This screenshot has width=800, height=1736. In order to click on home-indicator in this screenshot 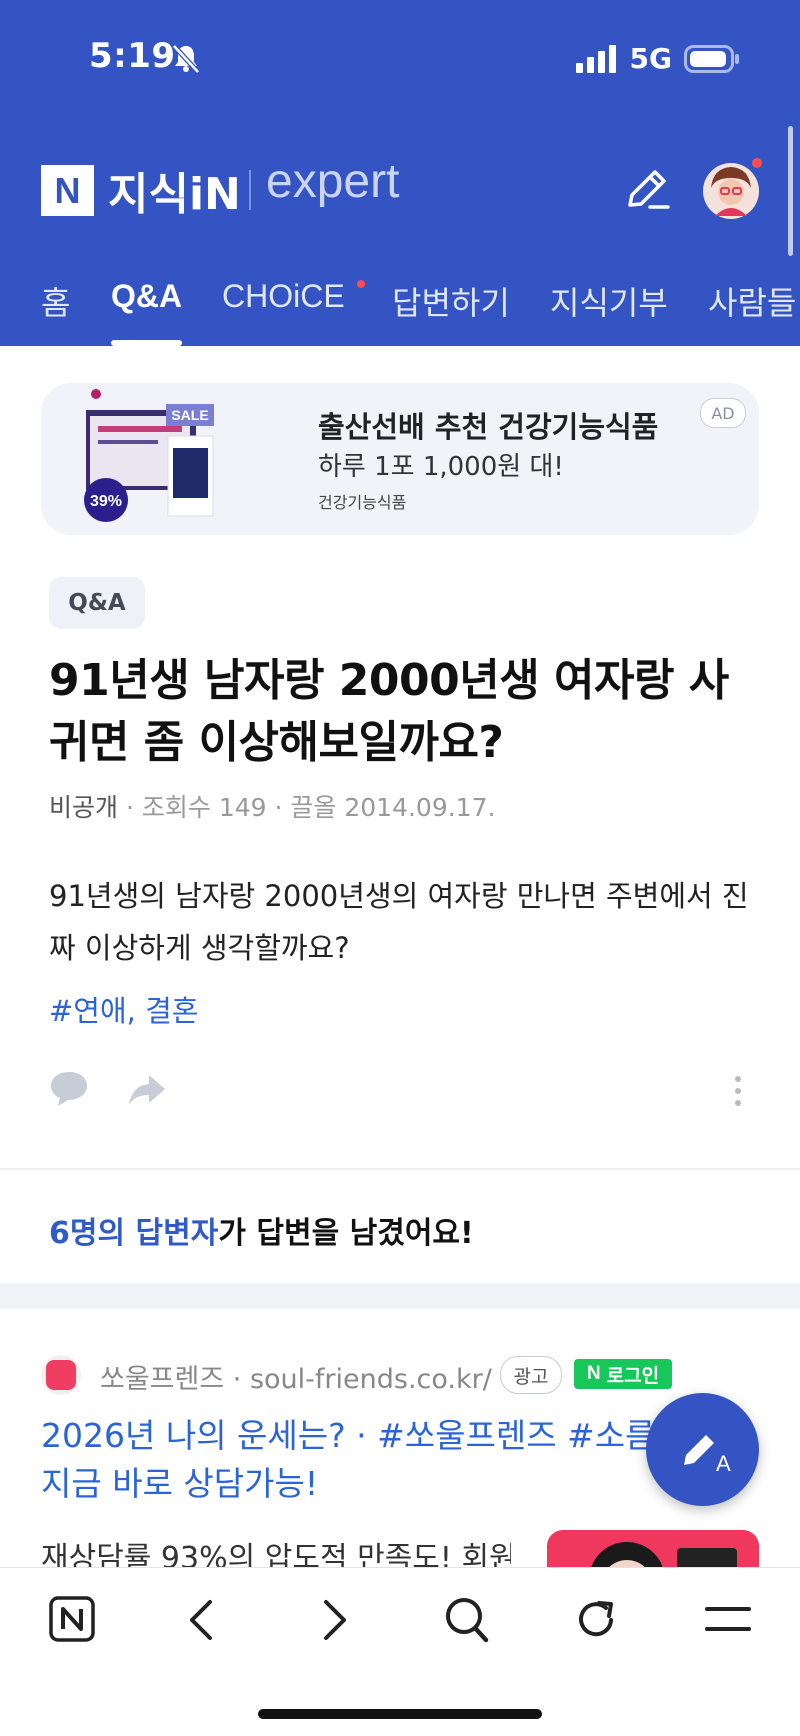, I will do `click(400, 1714)`.